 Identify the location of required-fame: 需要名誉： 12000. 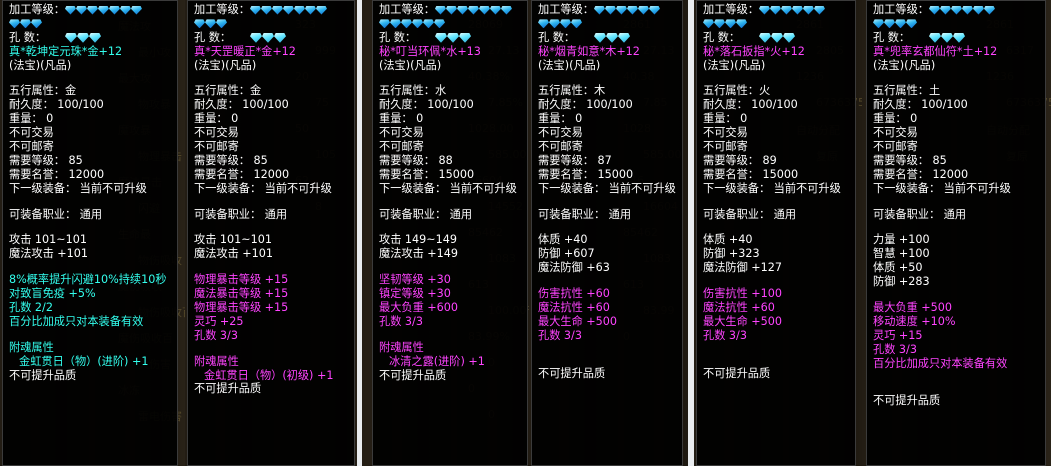
(242, 174).